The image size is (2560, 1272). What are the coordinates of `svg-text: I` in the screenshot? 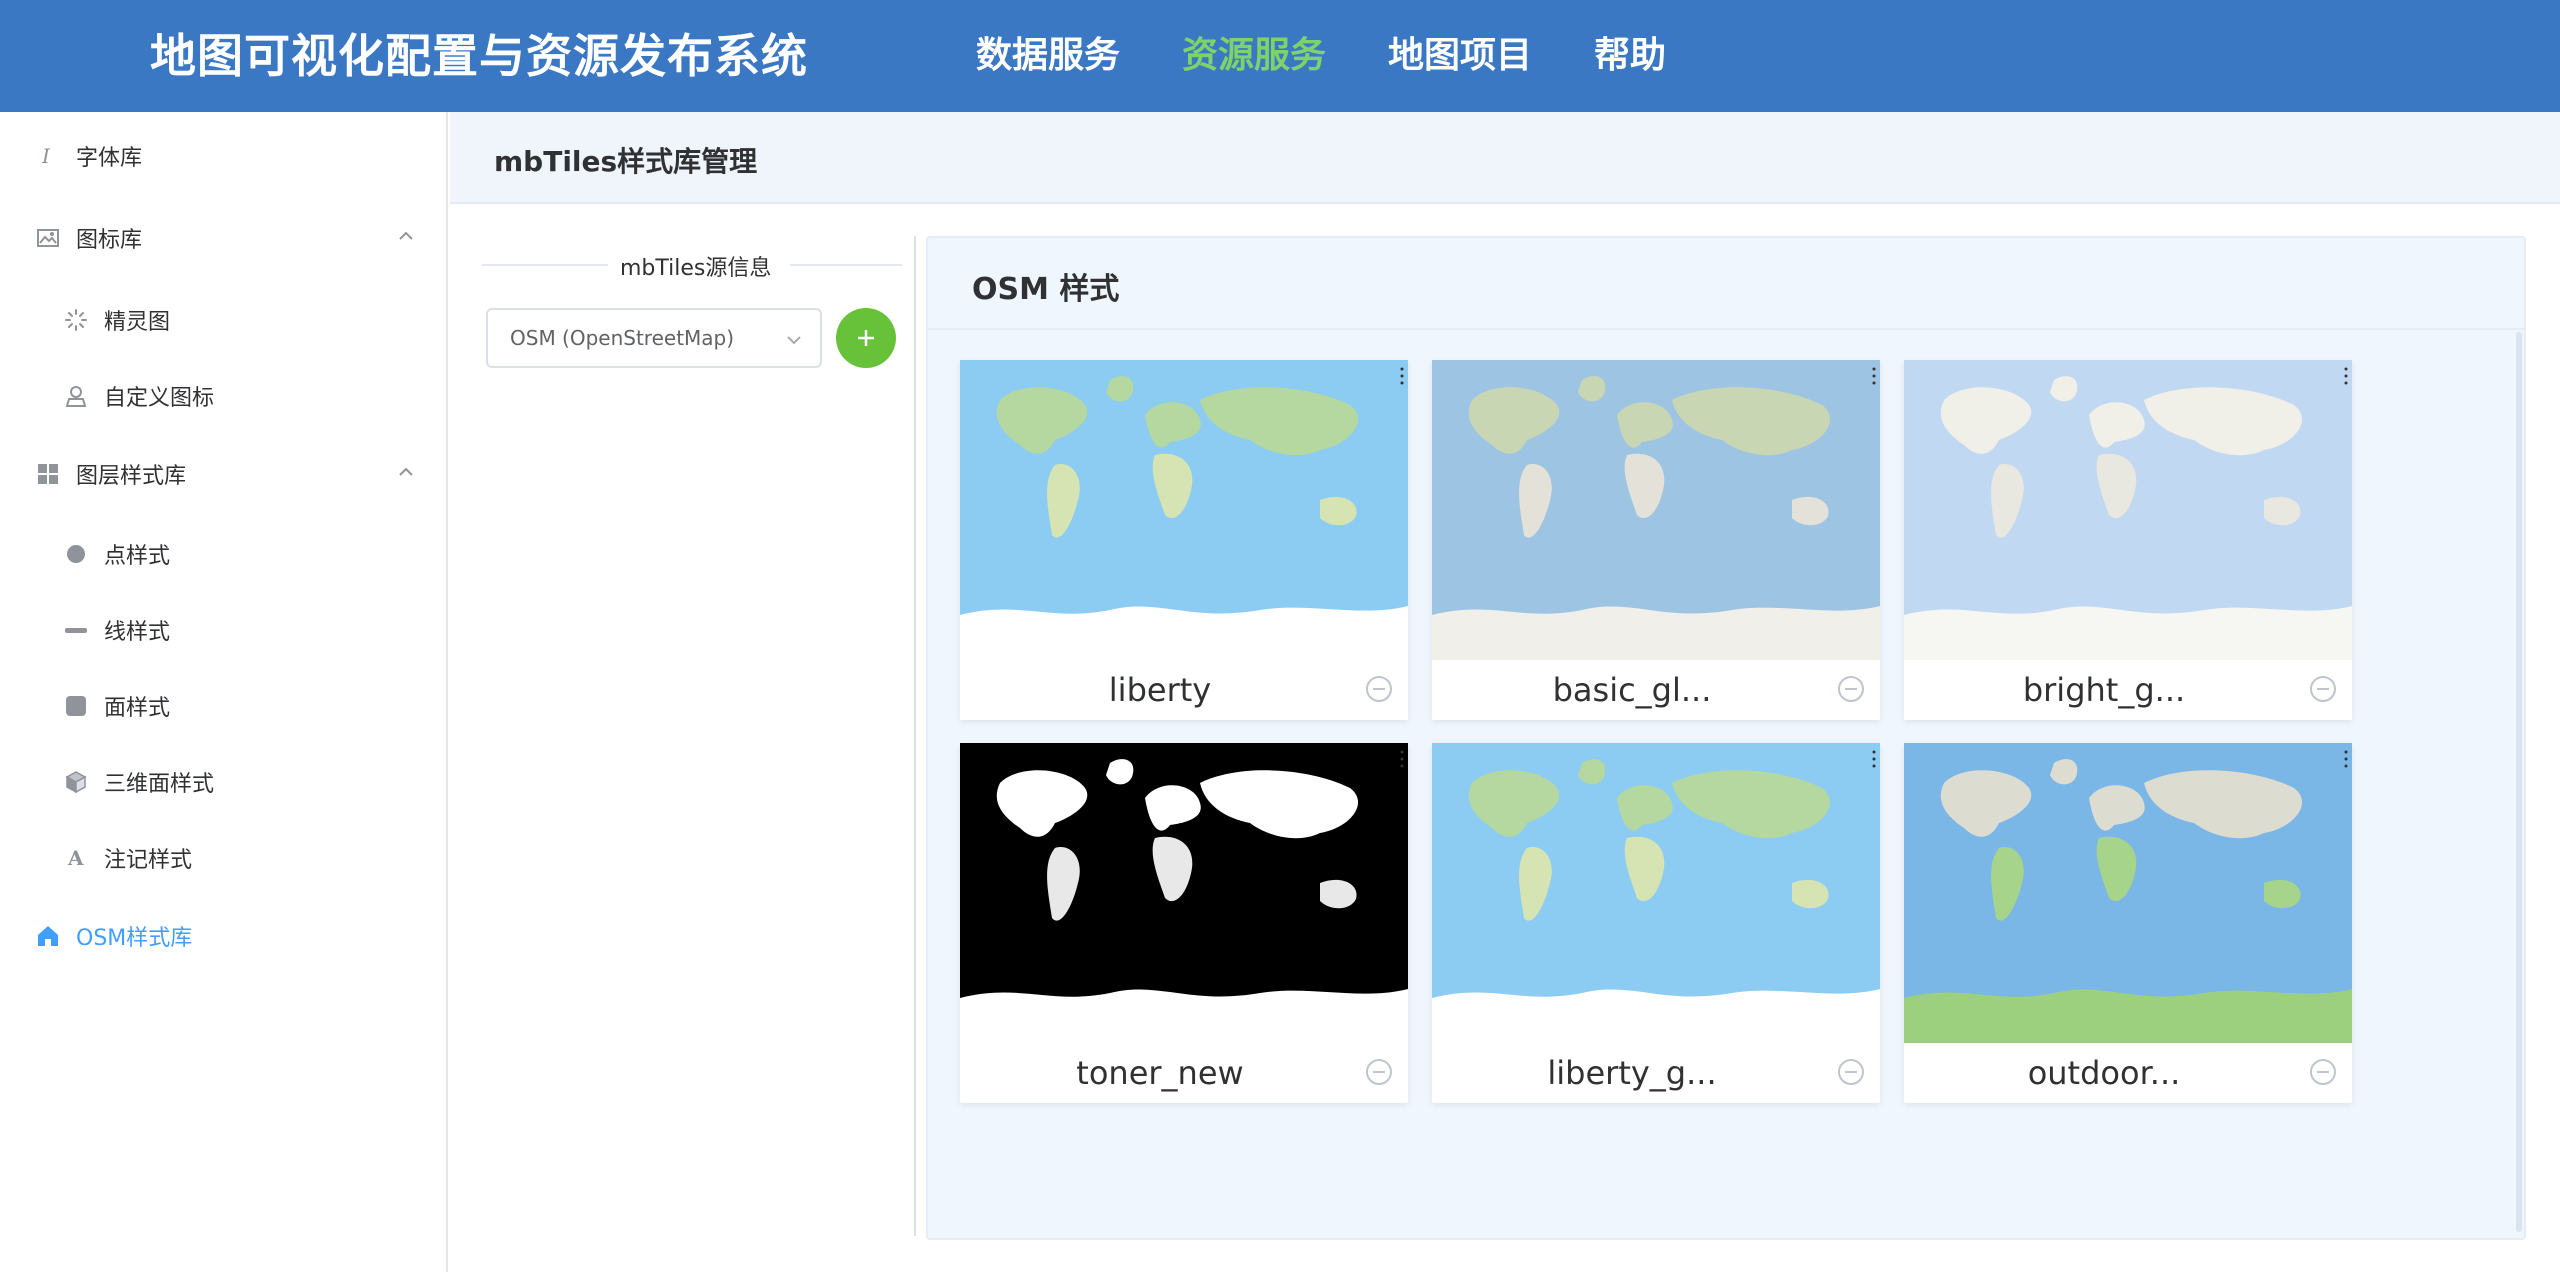 It's located at (46, 156).